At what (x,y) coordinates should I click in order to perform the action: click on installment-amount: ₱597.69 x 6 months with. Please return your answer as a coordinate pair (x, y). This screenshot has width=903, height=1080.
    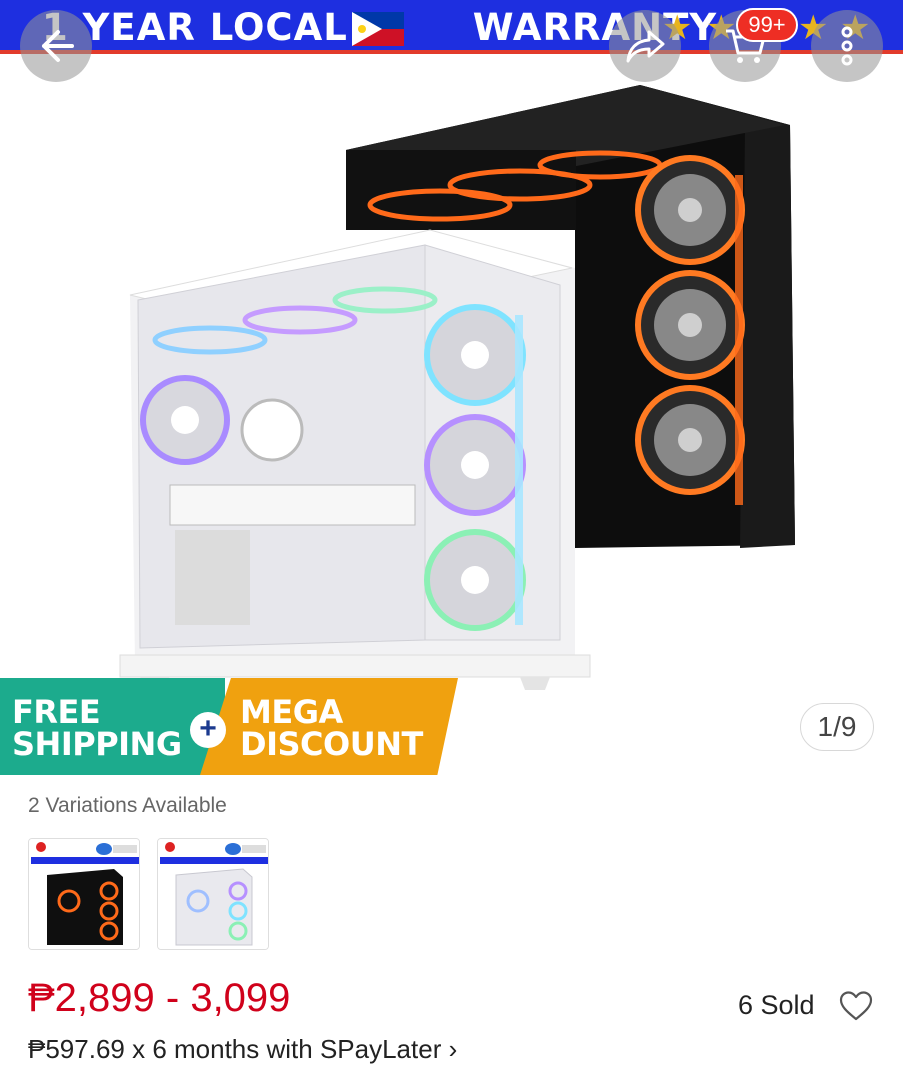
    Looking at the image, I should click on (174, 1049).